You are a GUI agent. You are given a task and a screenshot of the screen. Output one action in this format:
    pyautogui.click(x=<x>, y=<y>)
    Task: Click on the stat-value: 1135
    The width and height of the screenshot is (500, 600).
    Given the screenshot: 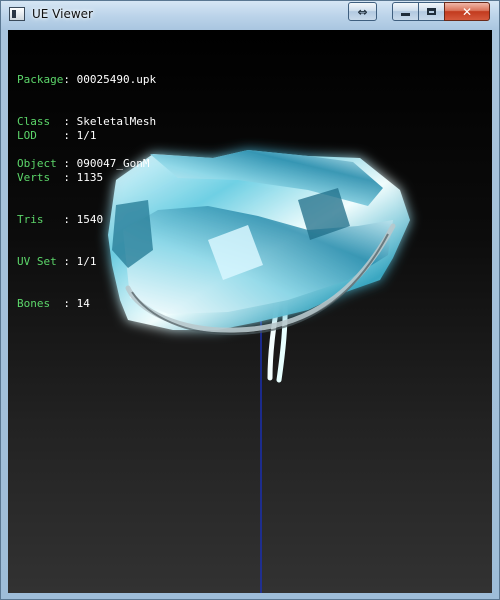 What is the action you would take?
    pyautogui.click(x=90, y=177)
    